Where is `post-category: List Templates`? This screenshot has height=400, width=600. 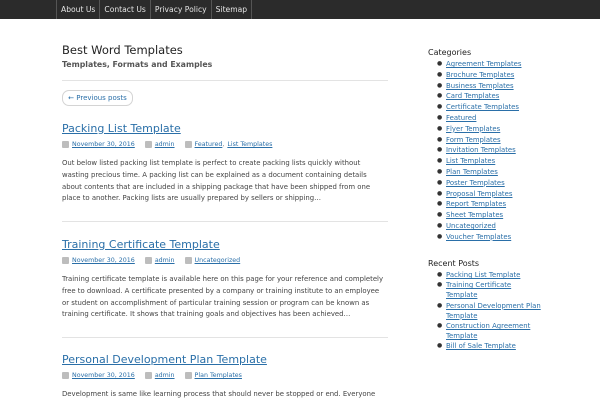
post-category: List Templates is located at coordinates (249, 144).